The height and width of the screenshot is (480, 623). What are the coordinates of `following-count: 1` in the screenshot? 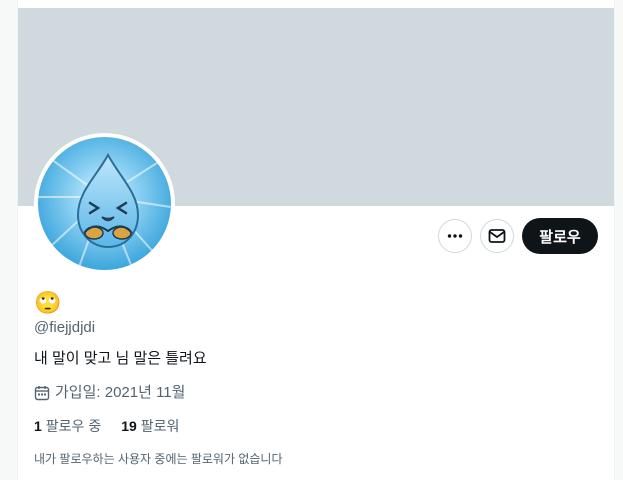 It's located at (38, 426).